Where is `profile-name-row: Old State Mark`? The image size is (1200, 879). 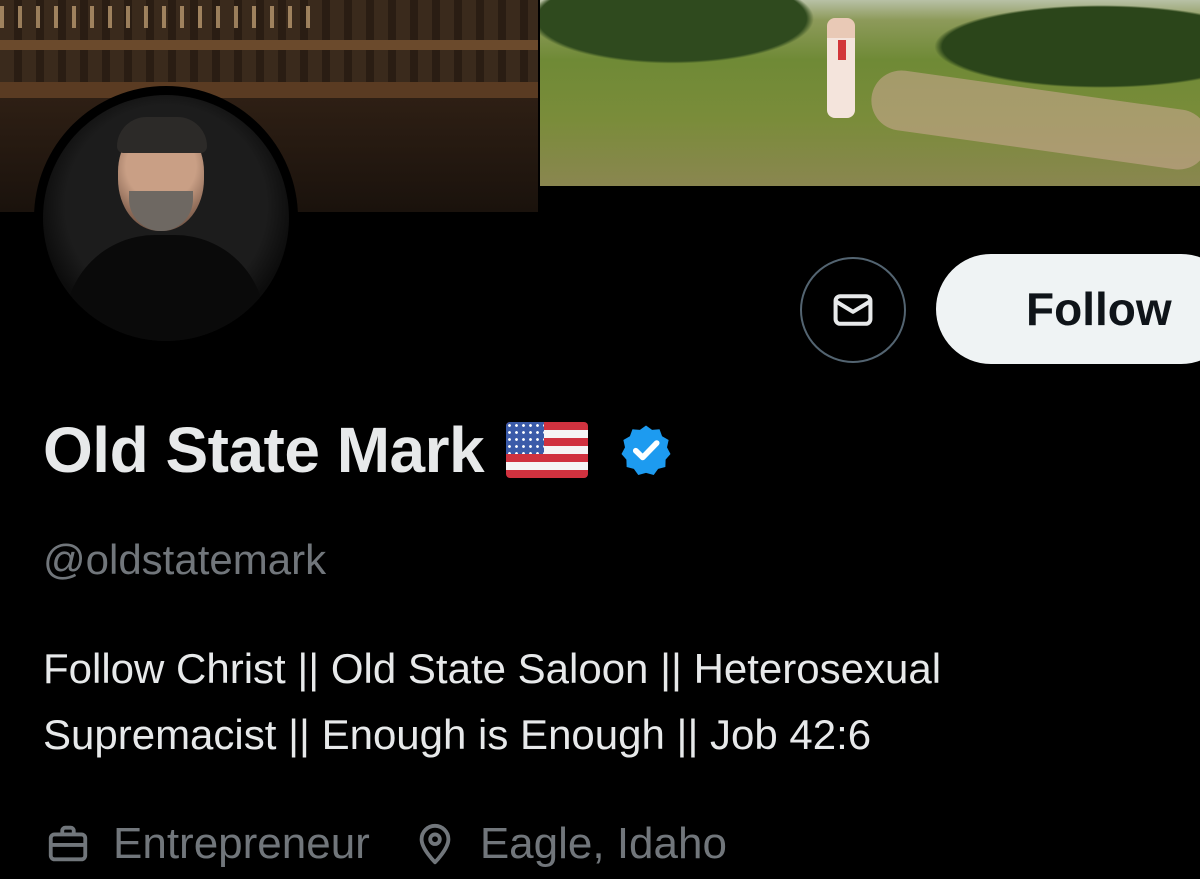 profile-name-row: Old State Mark is located at coordinates (358, 450).